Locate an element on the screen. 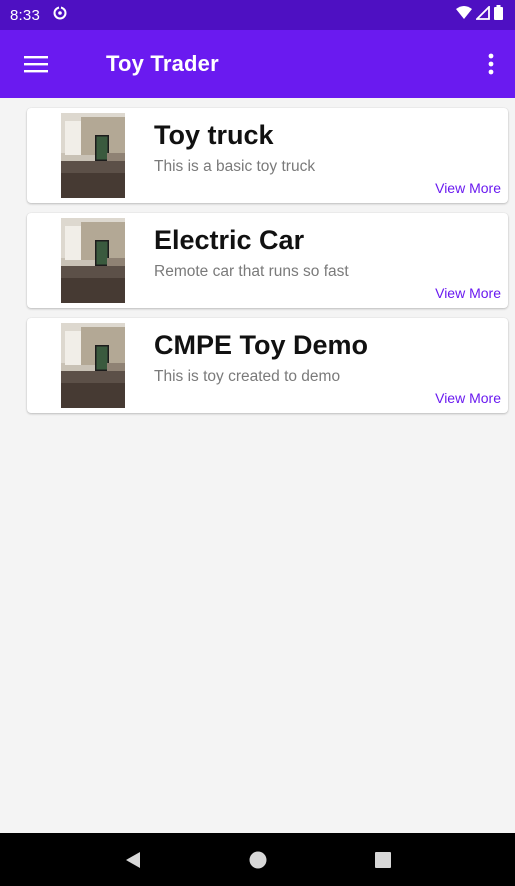  status-right is located at coordinates (479, 14).